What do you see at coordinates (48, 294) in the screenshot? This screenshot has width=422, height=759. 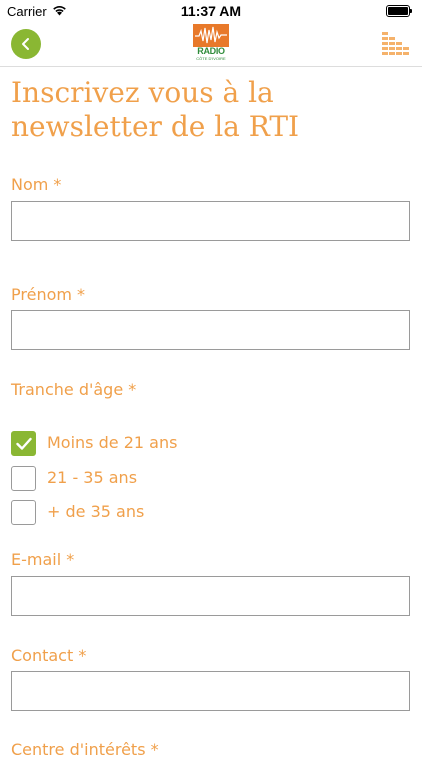 I see `prenom-label: Prénom *` at bounding box center [48, 294].